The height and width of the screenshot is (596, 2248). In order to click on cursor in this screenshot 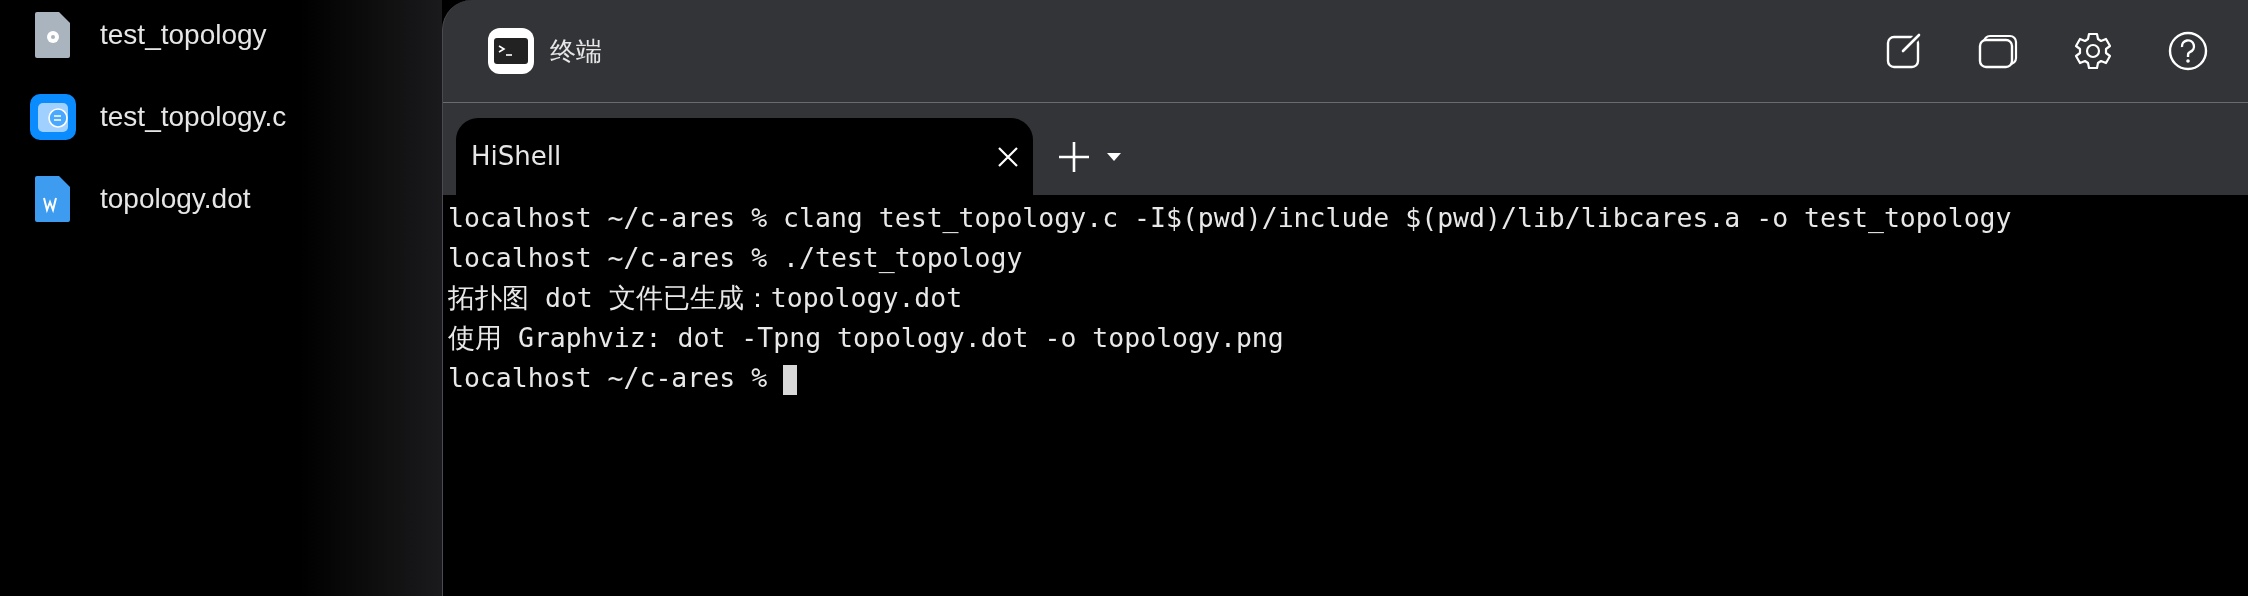, I will do `click(790, 379)`.